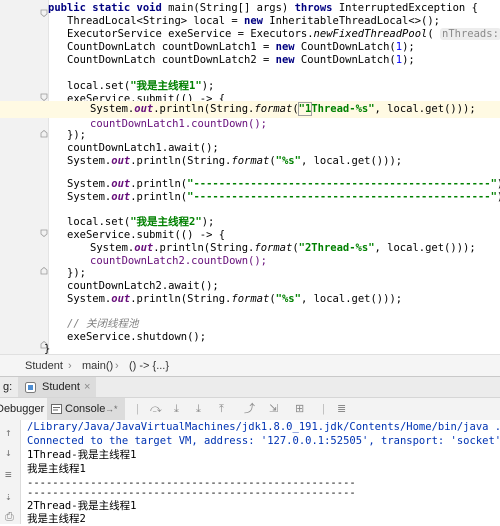 The image size is (500, 526). What do you see at coordinates (22, 409) in the screenshot?
I see `tab-debugger: Debugger` at bounding box center [22, 409].